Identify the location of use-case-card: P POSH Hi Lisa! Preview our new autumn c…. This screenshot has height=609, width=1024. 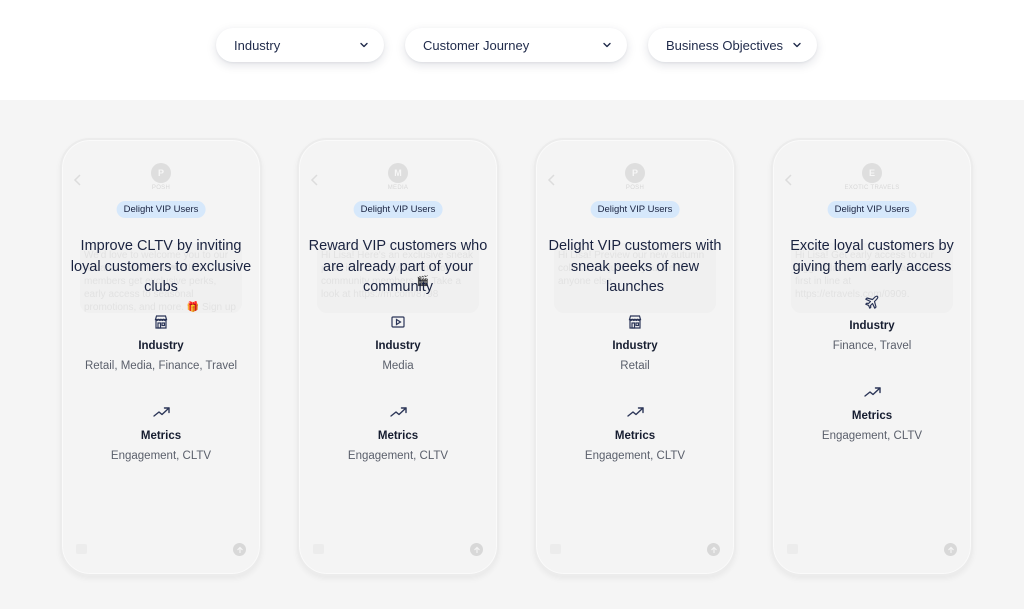
(635, 357).